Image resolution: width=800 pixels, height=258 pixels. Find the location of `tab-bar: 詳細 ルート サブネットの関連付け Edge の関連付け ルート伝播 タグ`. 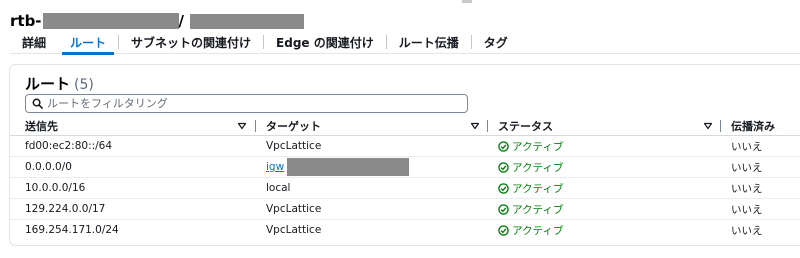

tab-bar: 詳細 ルート サブネットの関連付け Edge の関連付け ルート伝播 タグ is located at coordinates (405, 43).